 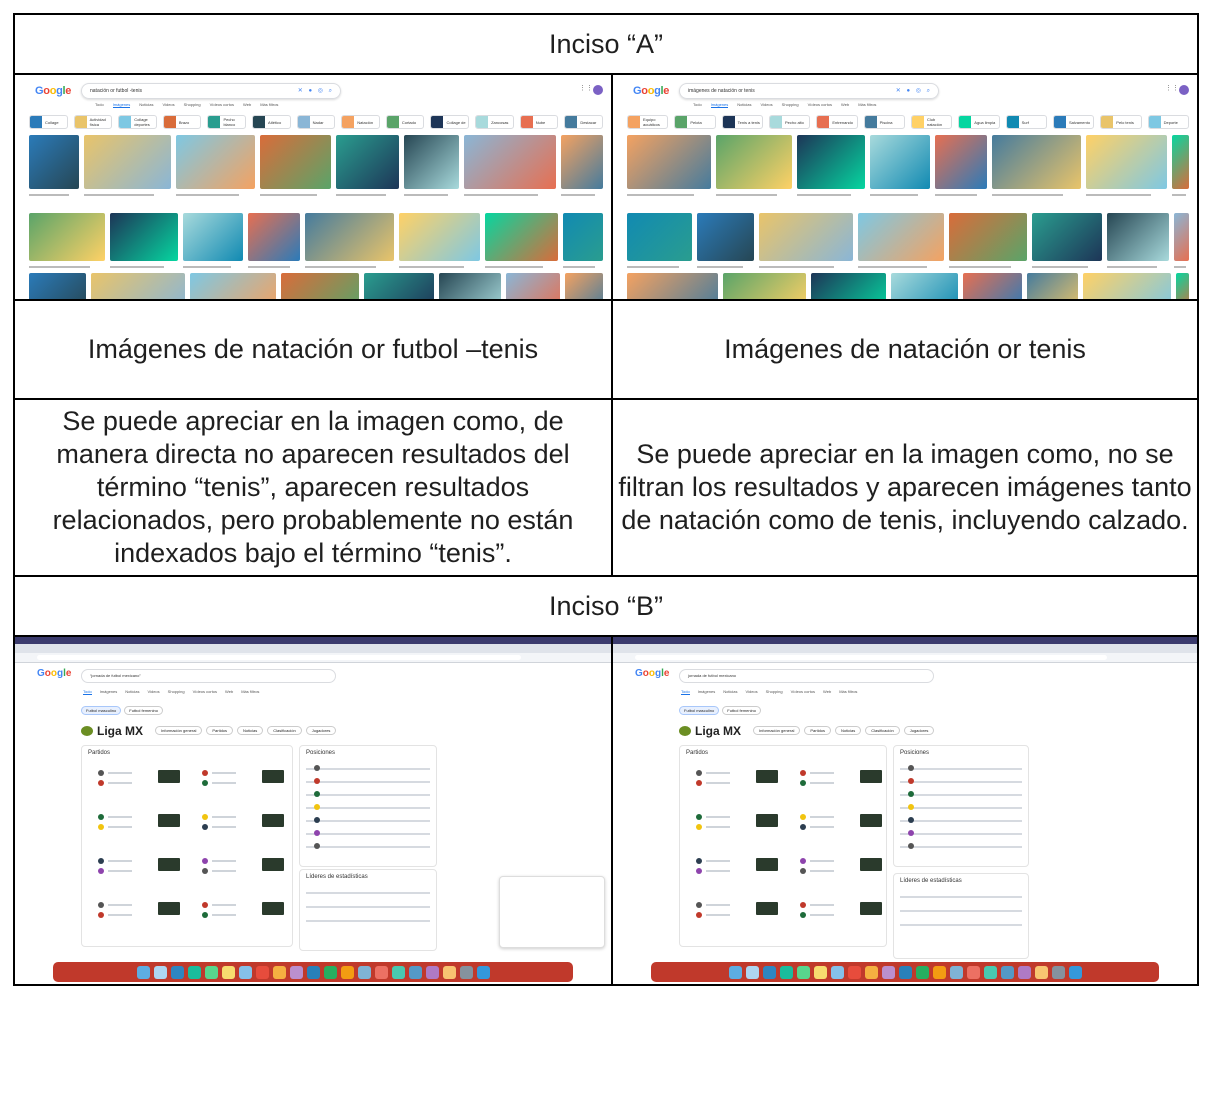 I want to click on filter-chip: Actividad física, so click(x=93, y=122).